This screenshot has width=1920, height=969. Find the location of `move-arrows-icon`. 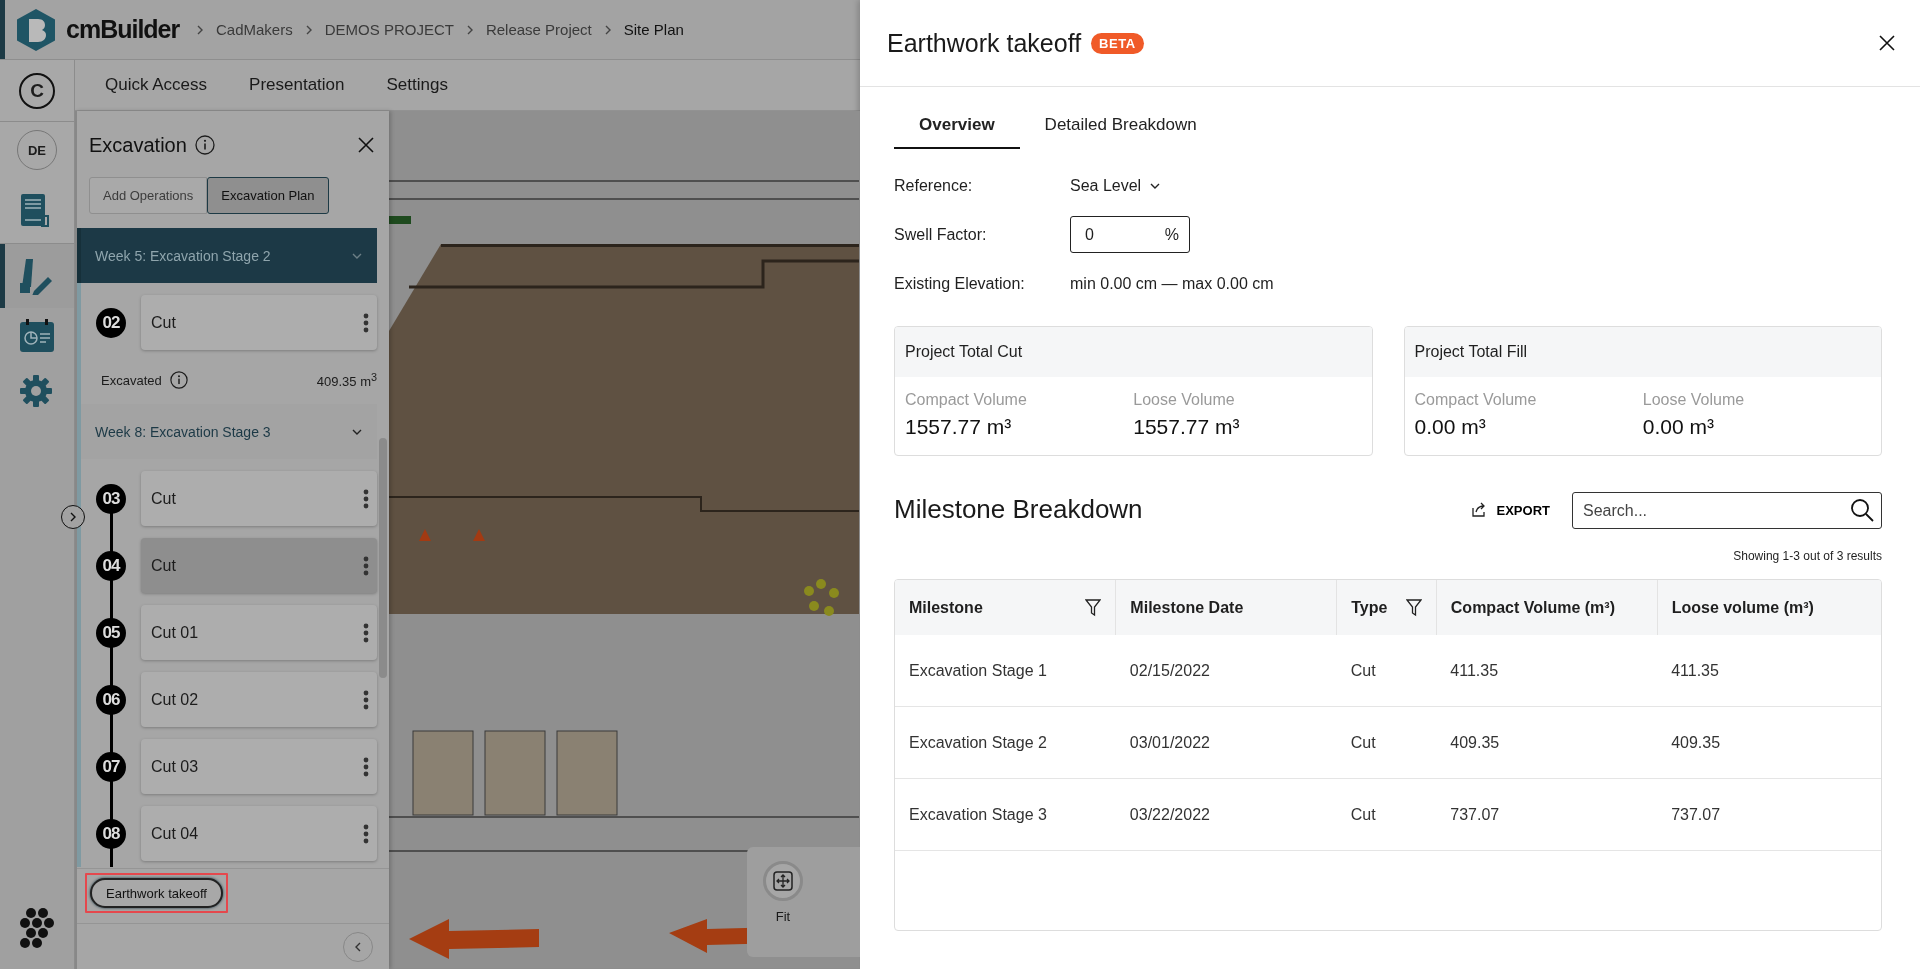

move-arrows-icon is located at coordinates (783, 881).